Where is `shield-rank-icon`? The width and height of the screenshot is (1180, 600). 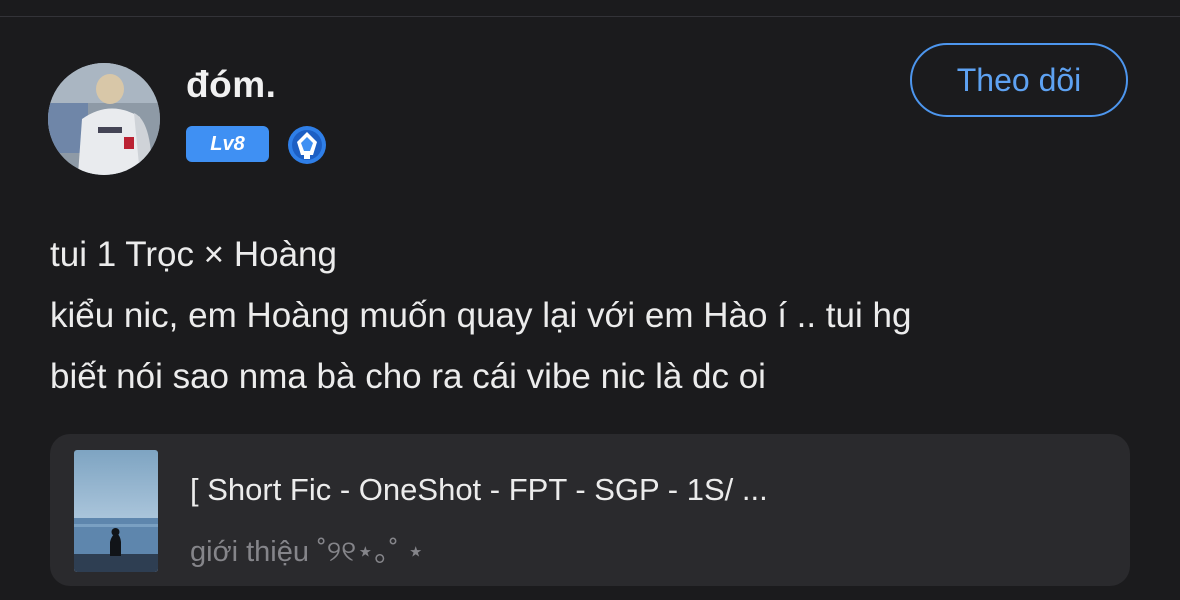
shield-rank-icon is located at coordinates (307, 145).